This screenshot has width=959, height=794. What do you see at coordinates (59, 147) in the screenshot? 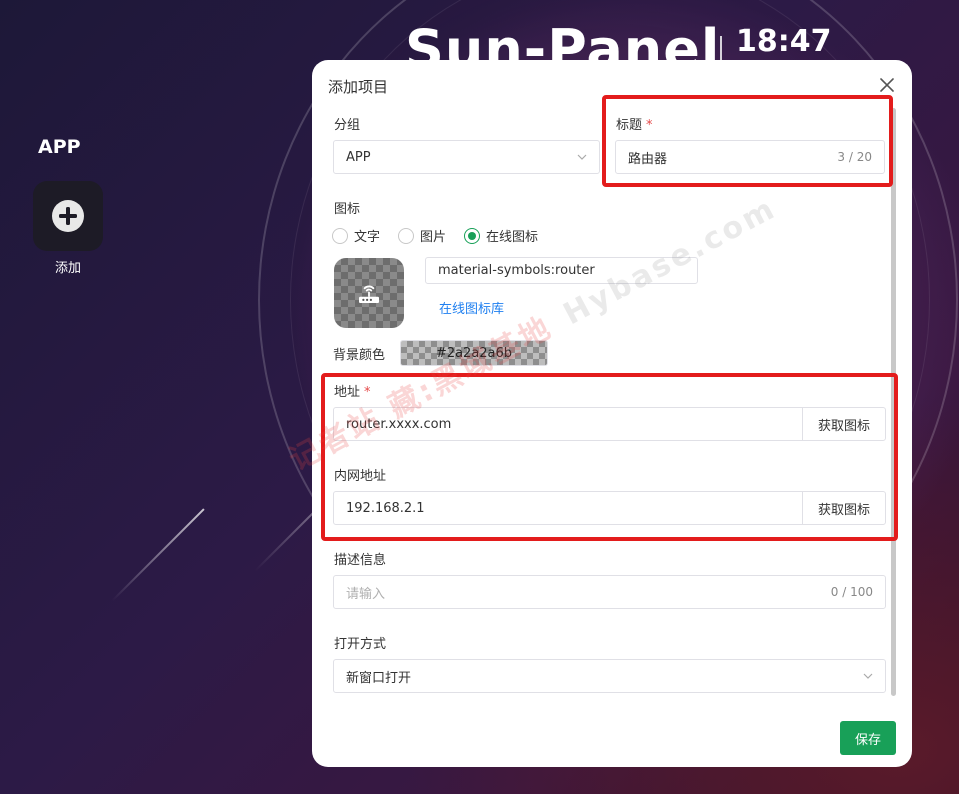
I see `group-title: APP` at bounding box center [59, 147].